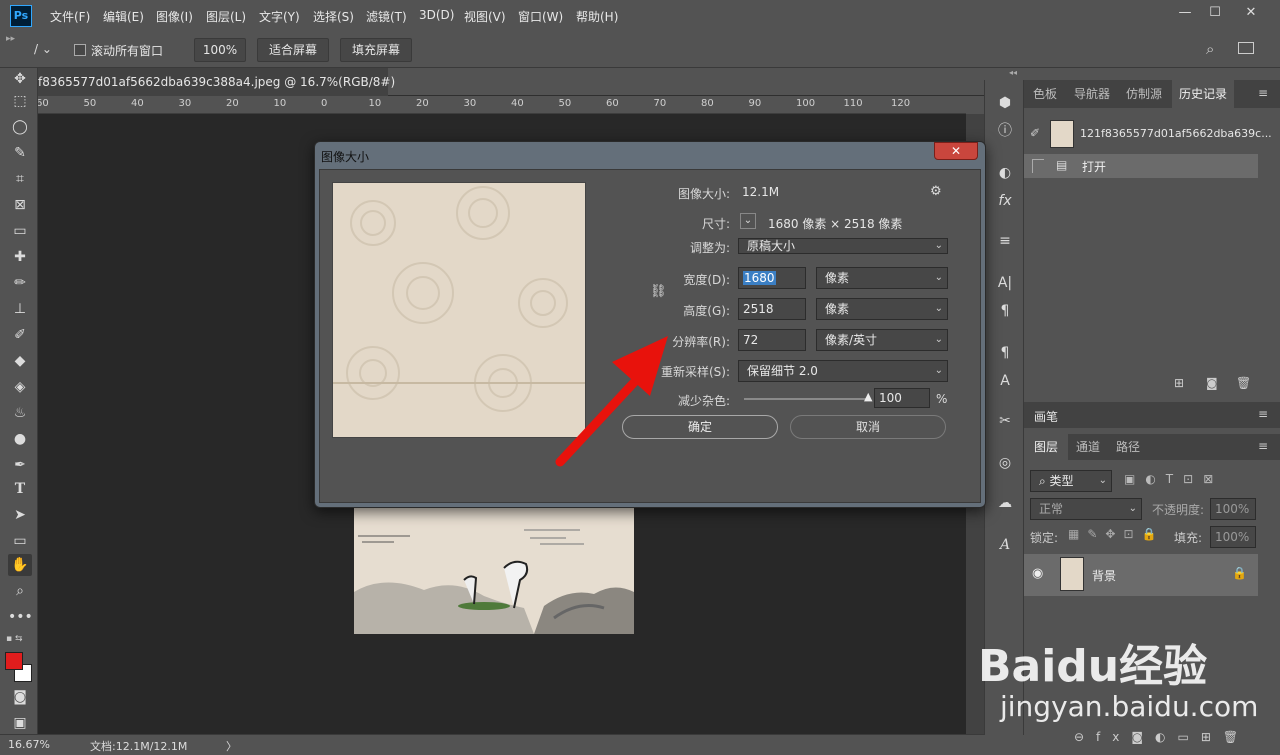 This screenshot has width=1280, height=755. I want to click on annotation-arrow, so click(611, 401).